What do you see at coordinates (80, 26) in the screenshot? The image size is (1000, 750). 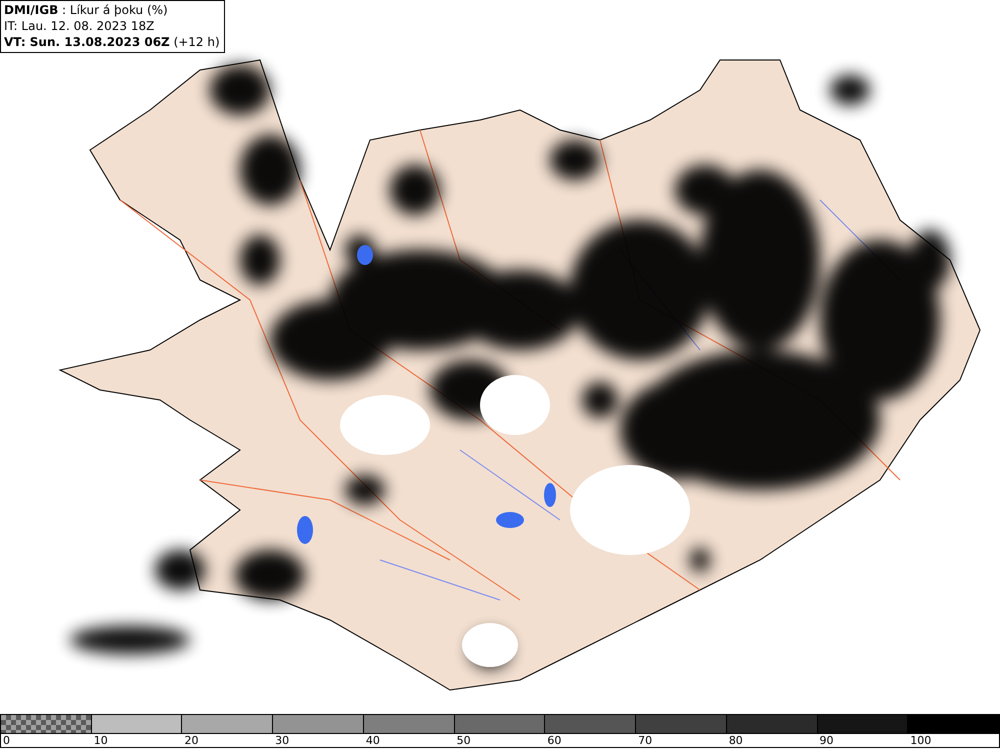 I see `info-line: IT: Lau. 12. 08. 2023 18Z` at bounding box center [80, 26].